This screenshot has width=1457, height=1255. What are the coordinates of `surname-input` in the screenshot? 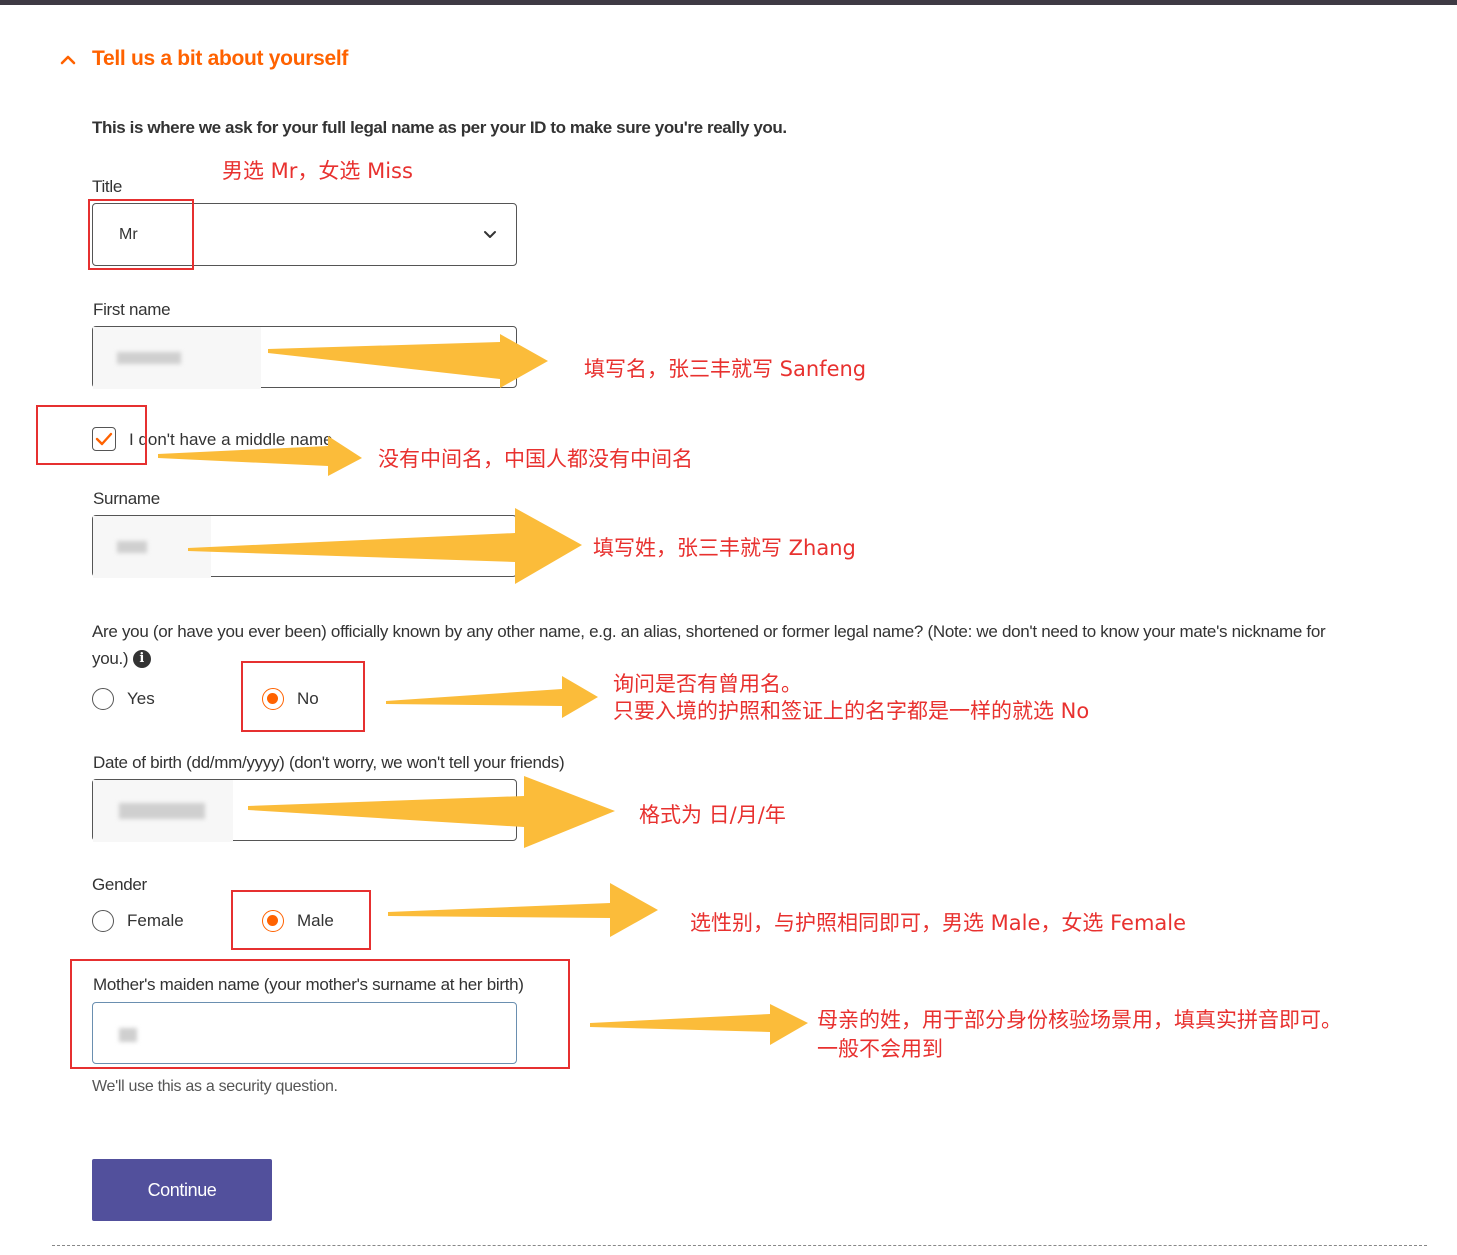 It's located at (304, 546).